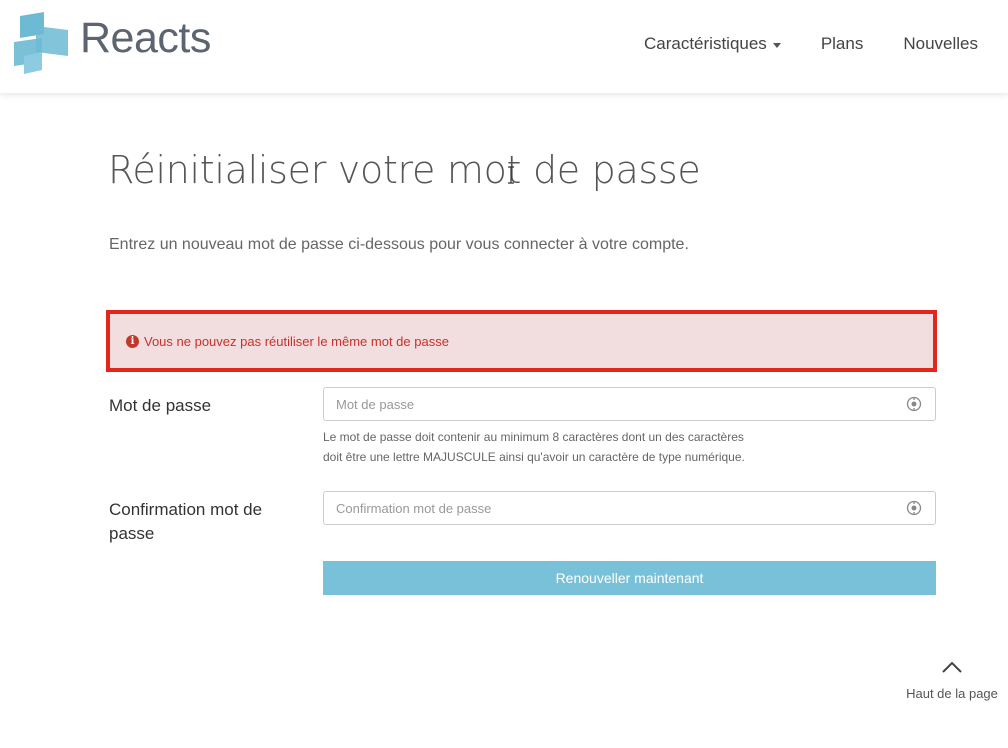 The width and height of the screenshot is (1008, 748). I want to click on confirm-password-field-wrapper, so click(629, 508).